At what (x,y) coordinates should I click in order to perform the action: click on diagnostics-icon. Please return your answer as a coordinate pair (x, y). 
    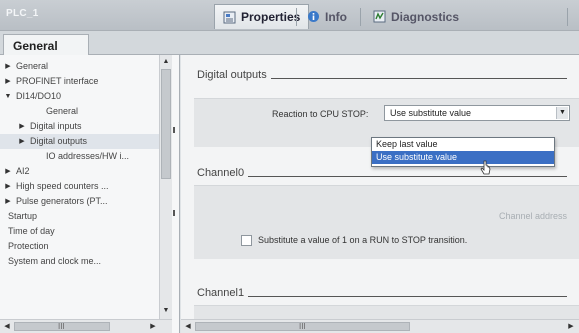
    Looking at the image, I should click on (379, 16).